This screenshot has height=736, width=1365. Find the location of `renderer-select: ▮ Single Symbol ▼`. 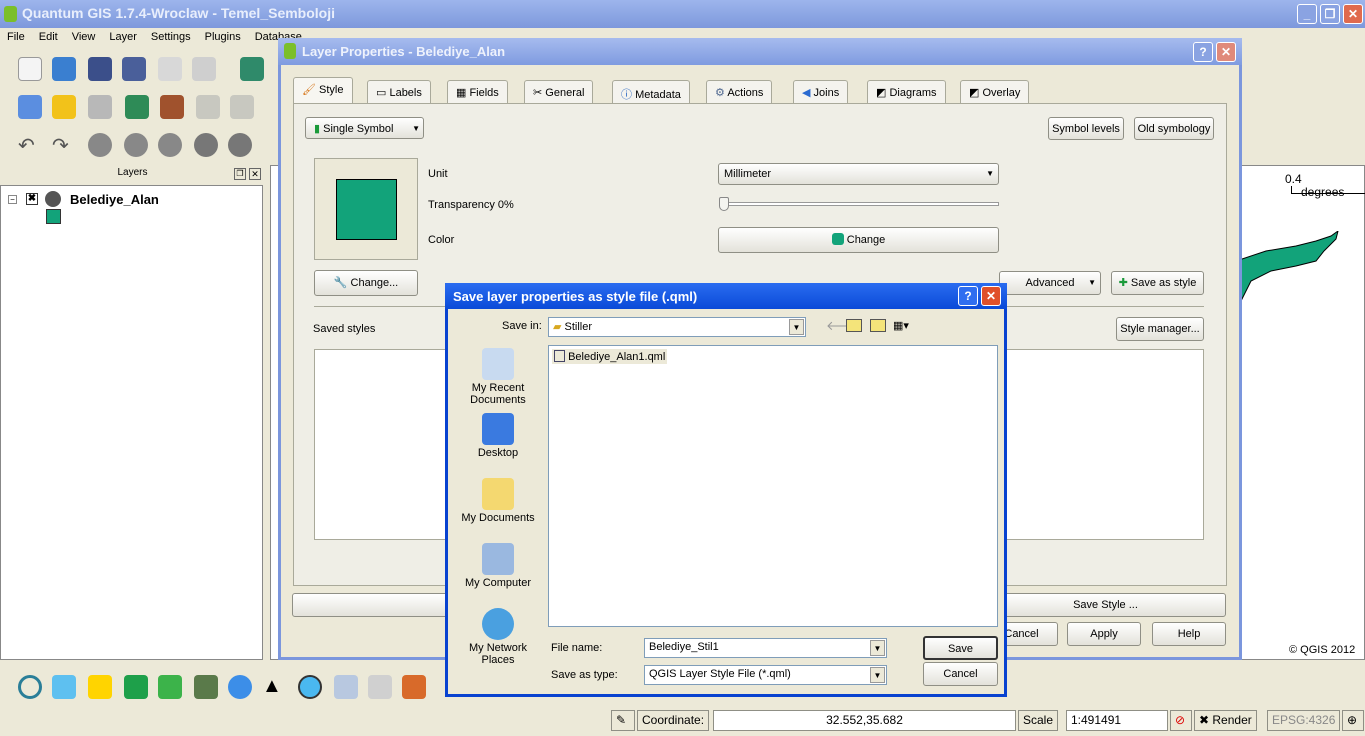

renderer-select: ▮ Single Symbol ▼ is located at coordinates (364, 128).